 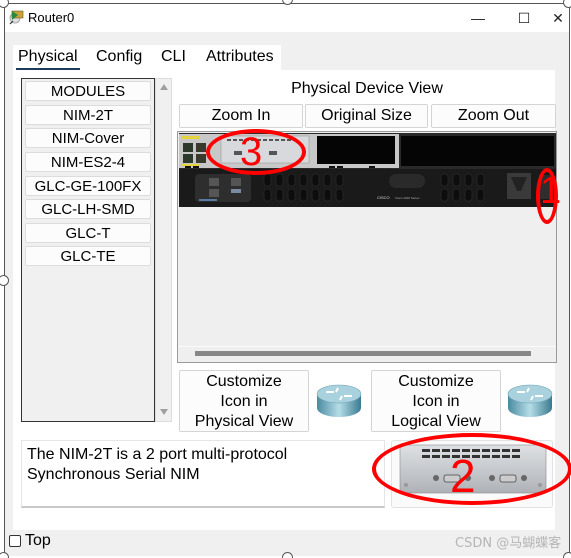 I want to click on description-line-1: The NIM-2T is a 2 port multi-protocol, so click(x=157, y=454).